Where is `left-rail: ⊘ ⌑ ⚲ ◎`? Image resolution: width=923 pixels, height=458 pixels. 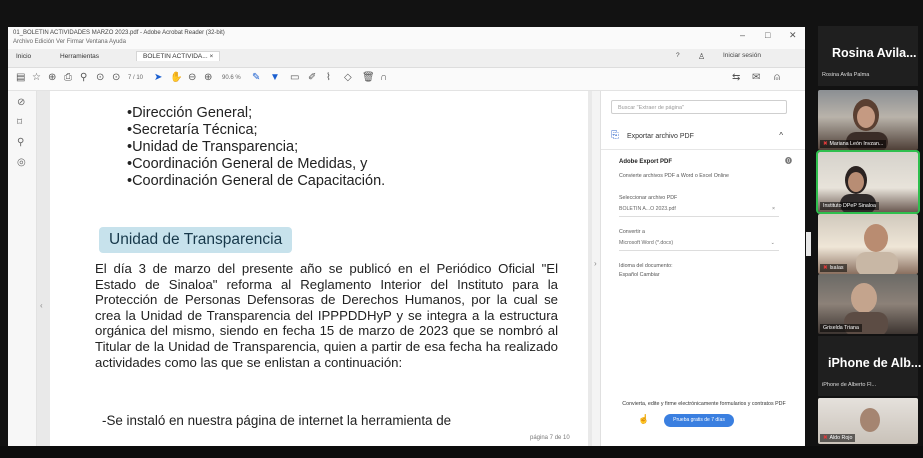 left-rail: ⊘ ⌑ ⚲ ◎ is located at coordinates (22, 268).